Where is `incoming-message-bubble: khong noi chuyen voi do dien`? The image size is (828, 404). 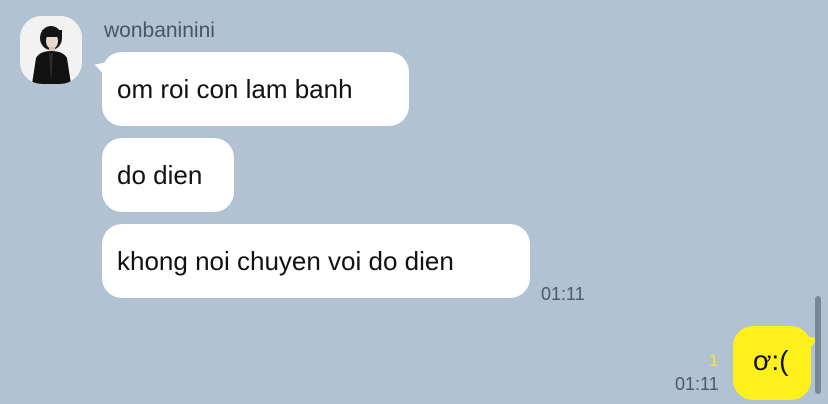 incoming-message-bubble: khong noi chuyen voi do dien is located at coordinates (316, 261).